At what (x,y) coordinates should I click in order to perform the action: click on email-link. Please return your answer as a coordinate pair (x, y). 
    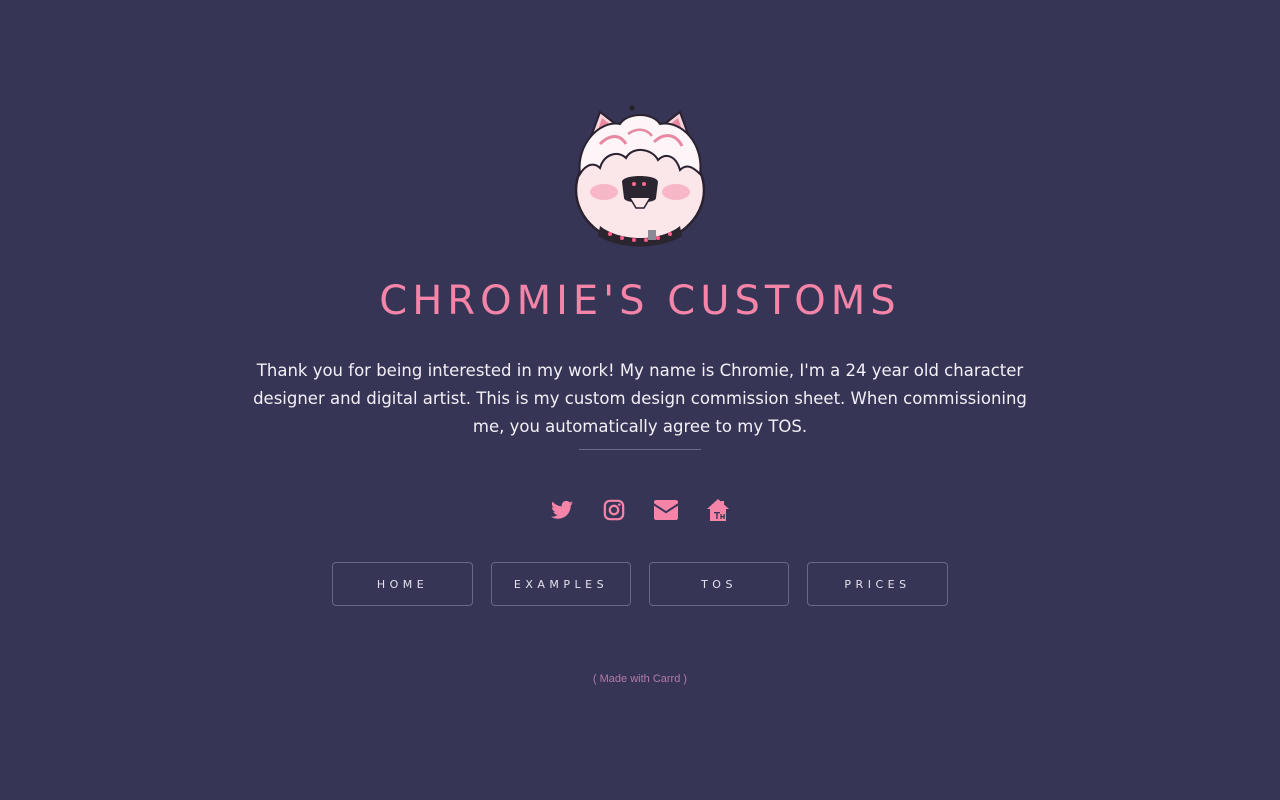
    Looking at the image, I should click on (666, 510).